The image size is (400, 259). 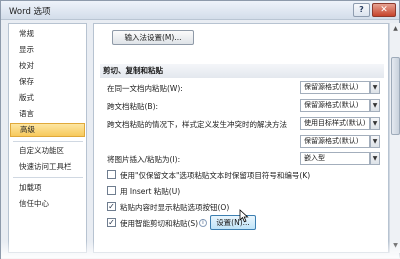 I want to click on style-conflict-select: 使用目标样式(默认), so click(x=335, y=123).